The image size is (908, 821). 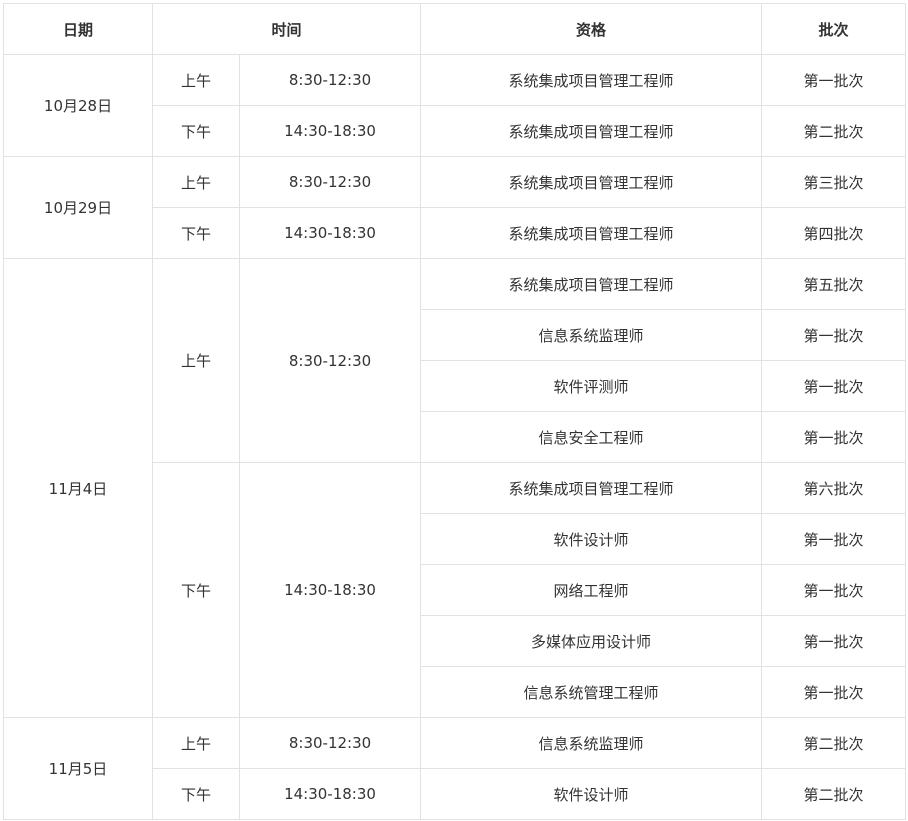 What do you see at coordinates (591, 692) in the screenshot?
I see `qualification-cell: 信息系统管理工程师` at bounding box center [591, 692].